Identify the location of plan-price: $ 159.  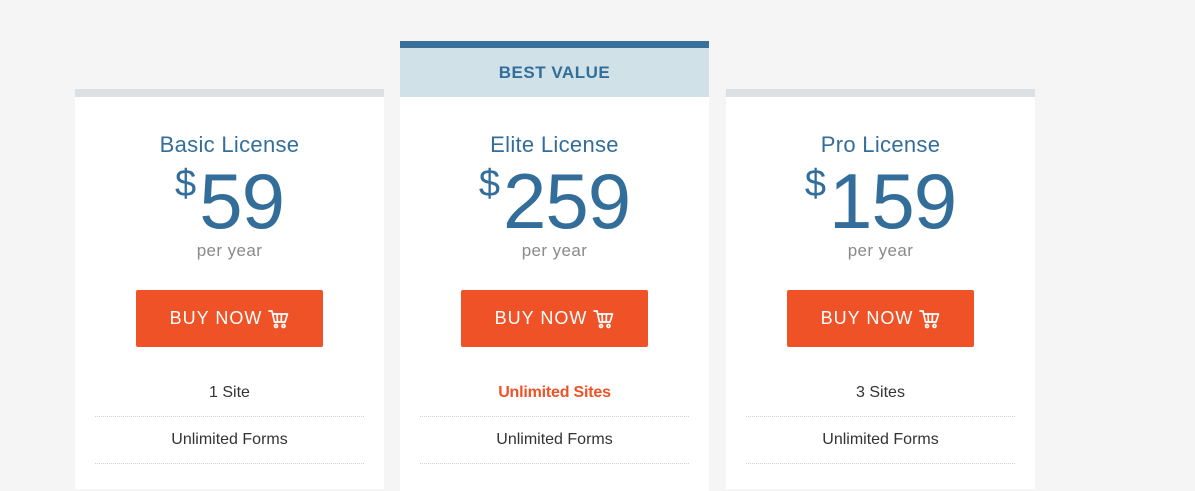
(880, 201).